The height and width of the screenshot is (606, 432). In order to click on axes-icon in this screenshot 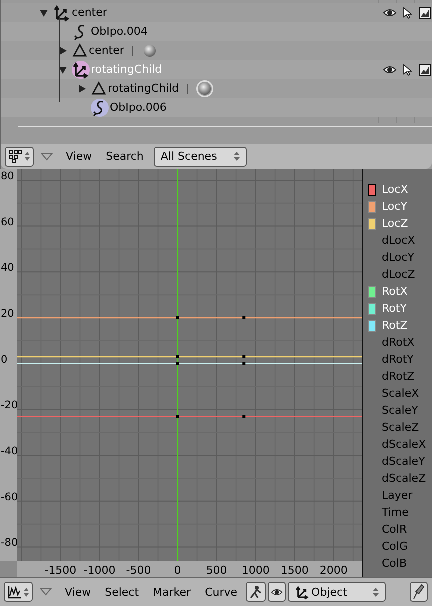, I will do `click(302, 592)`.